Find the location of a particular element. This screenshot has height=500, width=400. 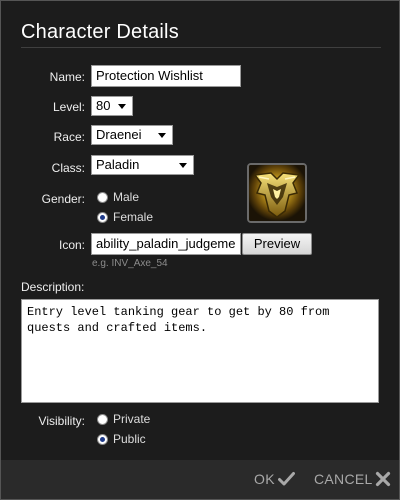

description-label: Description: is located at coordinates (53, 287).